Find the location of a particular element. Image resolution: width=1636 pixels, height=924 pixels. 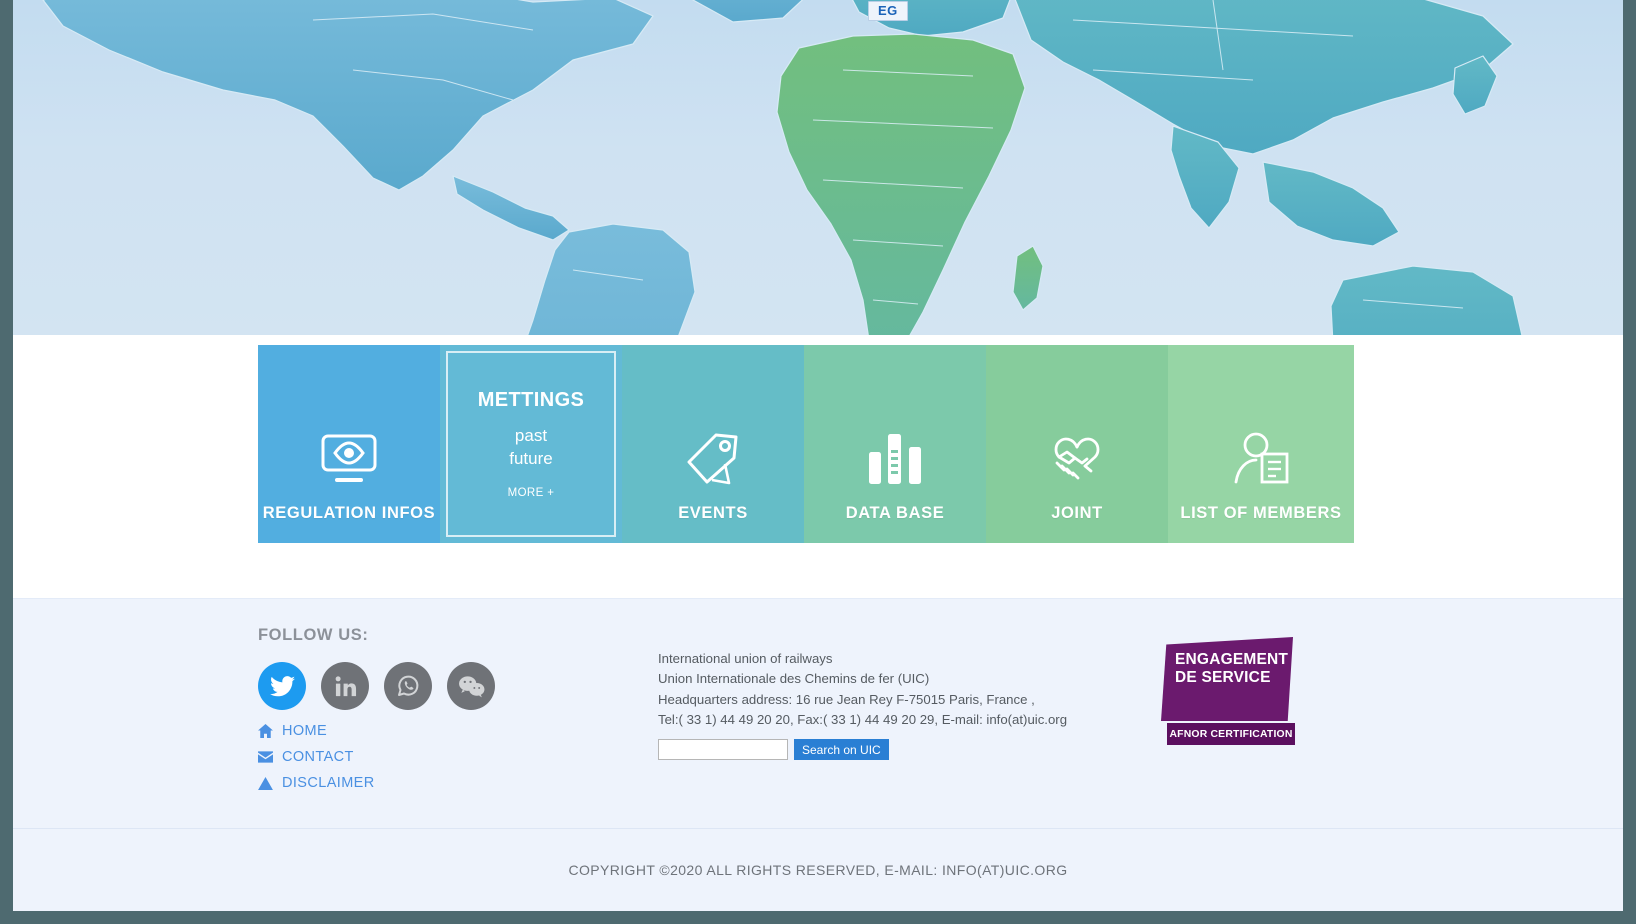

footer-link-label: HOME is located at coordinates (305, 731).